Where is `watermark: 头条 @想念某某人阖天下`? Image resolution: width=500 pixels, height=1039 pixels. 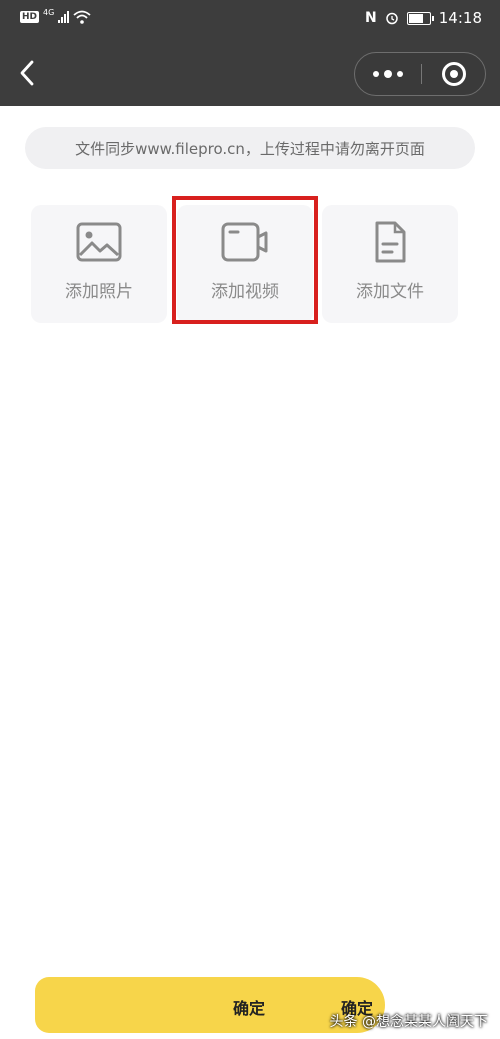 watermark: 头条 @想念某某人阖天下 is located at coordinates (408, 1022).